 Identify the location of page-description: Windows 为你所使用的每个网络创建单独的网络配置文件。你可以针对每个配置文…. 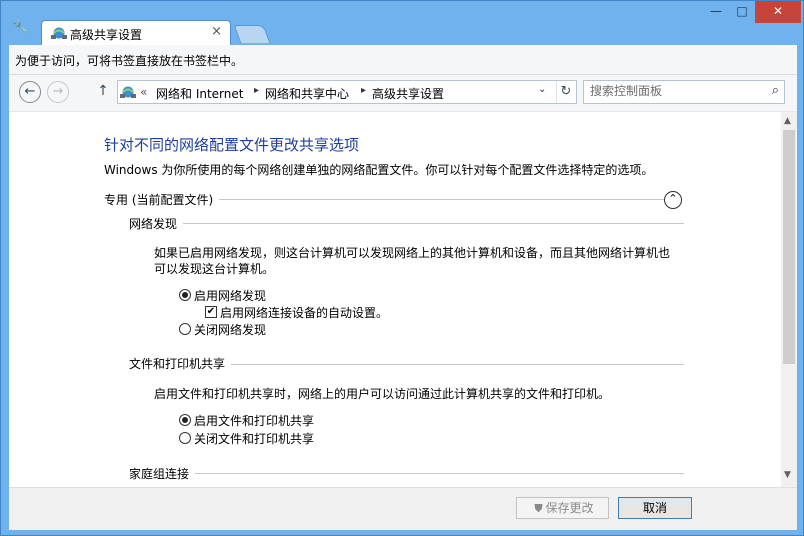
(379, 170).